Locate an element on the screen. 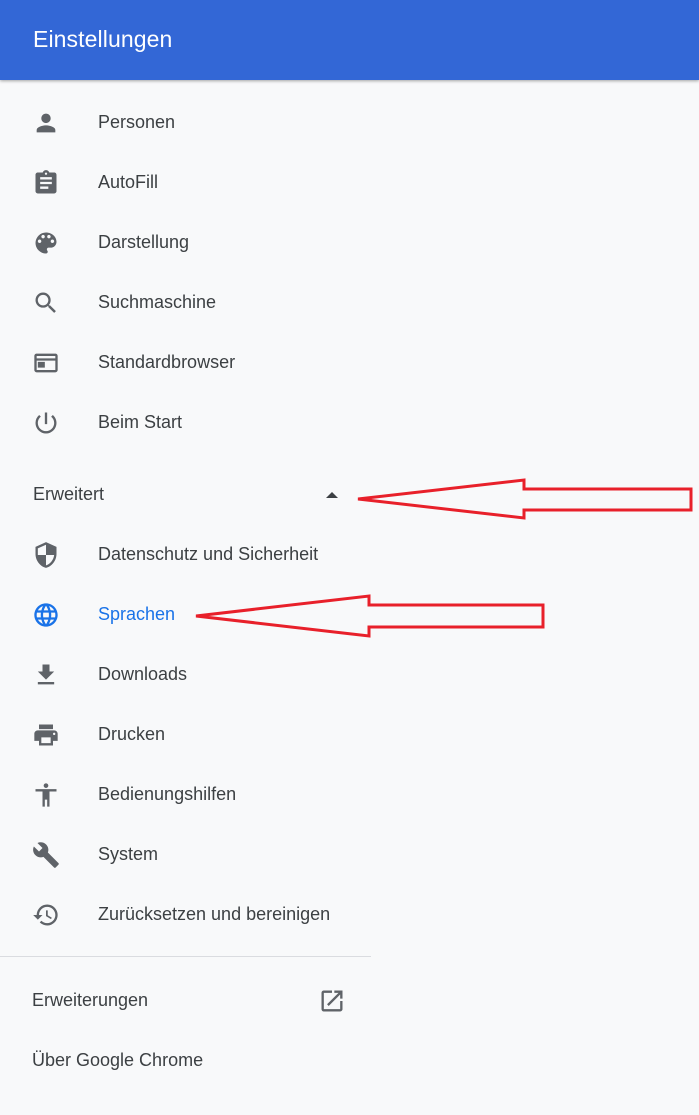  menu-item-label: Bedienungshilfen is located at coordinates (167, 794).